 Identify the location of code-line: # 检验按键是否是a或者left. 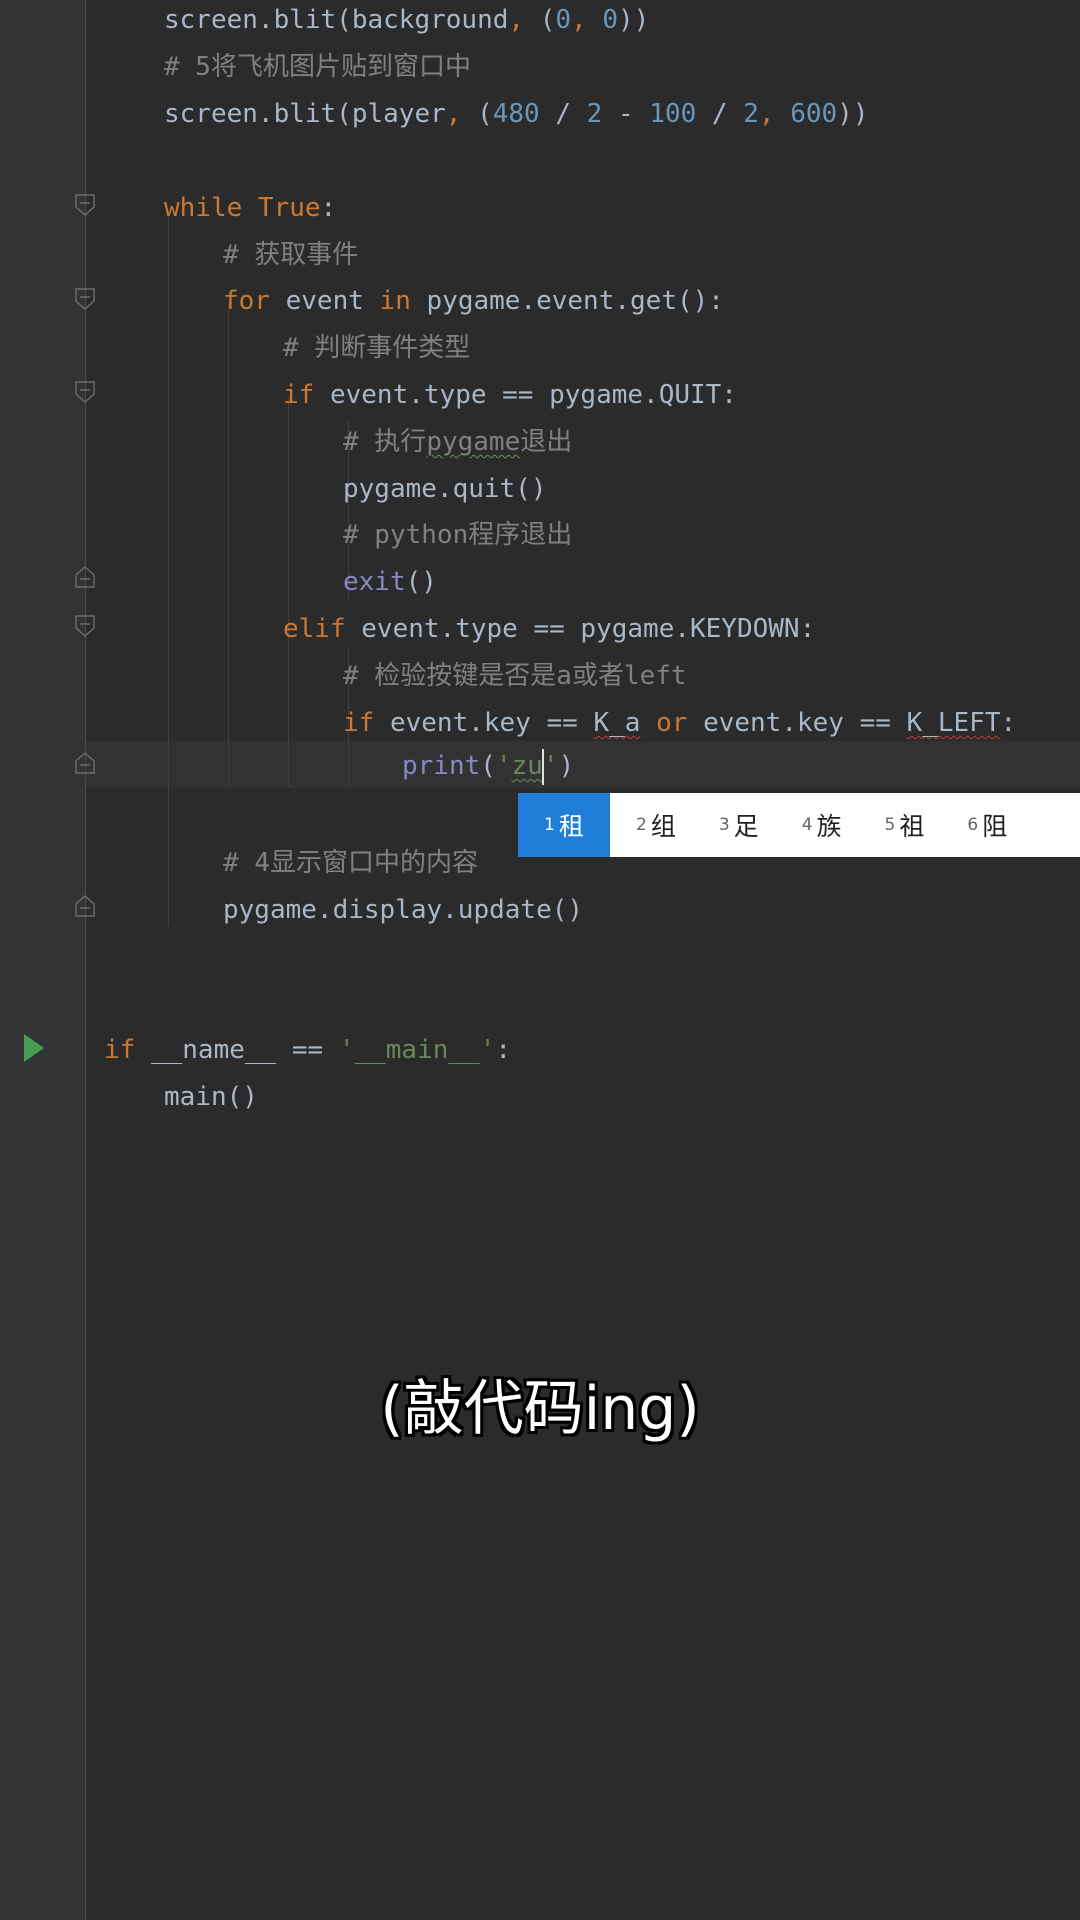
(515, 676).